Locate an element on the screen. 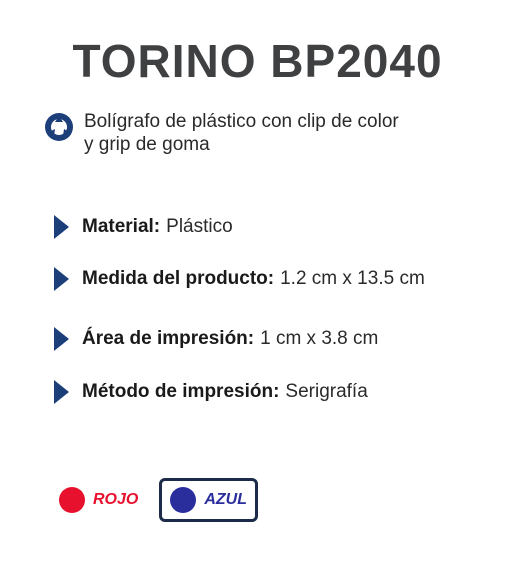 The height and width of the screenshot is (584, 515). color-option-rojo: ROJO is located at coordinates (100, 500).